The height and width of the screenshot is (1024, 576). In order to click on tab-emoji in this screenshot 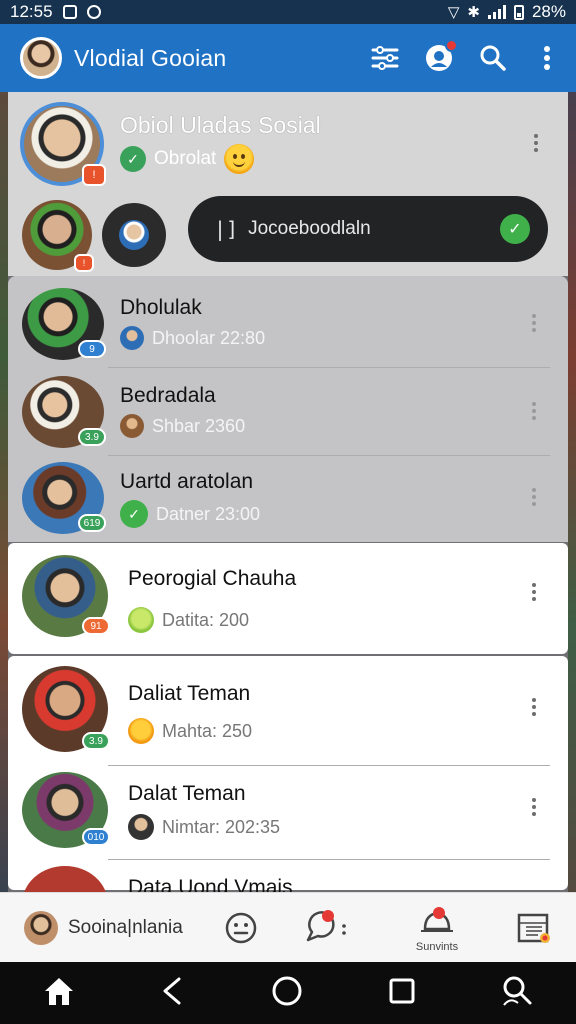, I will do `click(241, 928)`.